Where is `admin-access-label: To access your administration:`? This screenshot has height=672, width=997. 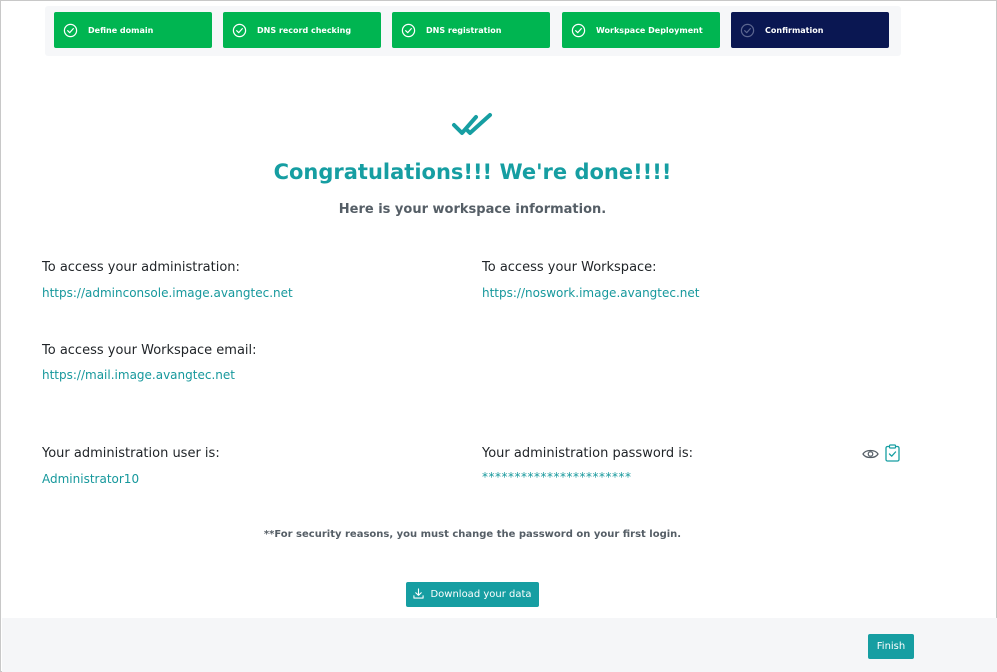
admin-access-label: To access your administration: is located at coordinates (141, 267).